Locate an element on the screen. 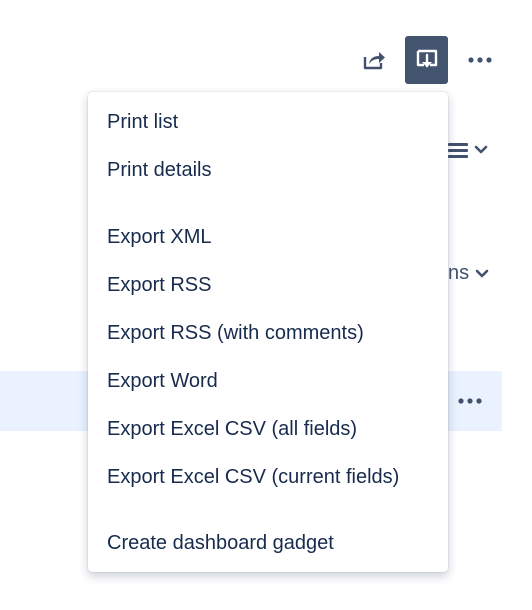 The width and height of the screenshot is (532, 610). more-actions-button is located at coordinates (480, 60).